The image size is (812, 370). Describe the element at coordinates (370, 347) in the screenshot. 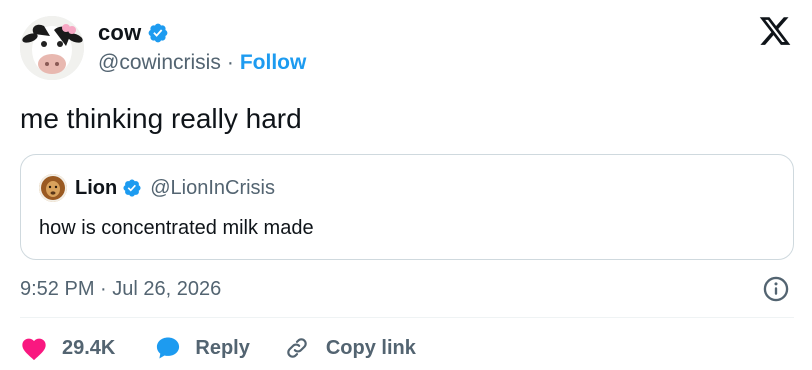

I see `copy-link-label: Copy link` at that location.